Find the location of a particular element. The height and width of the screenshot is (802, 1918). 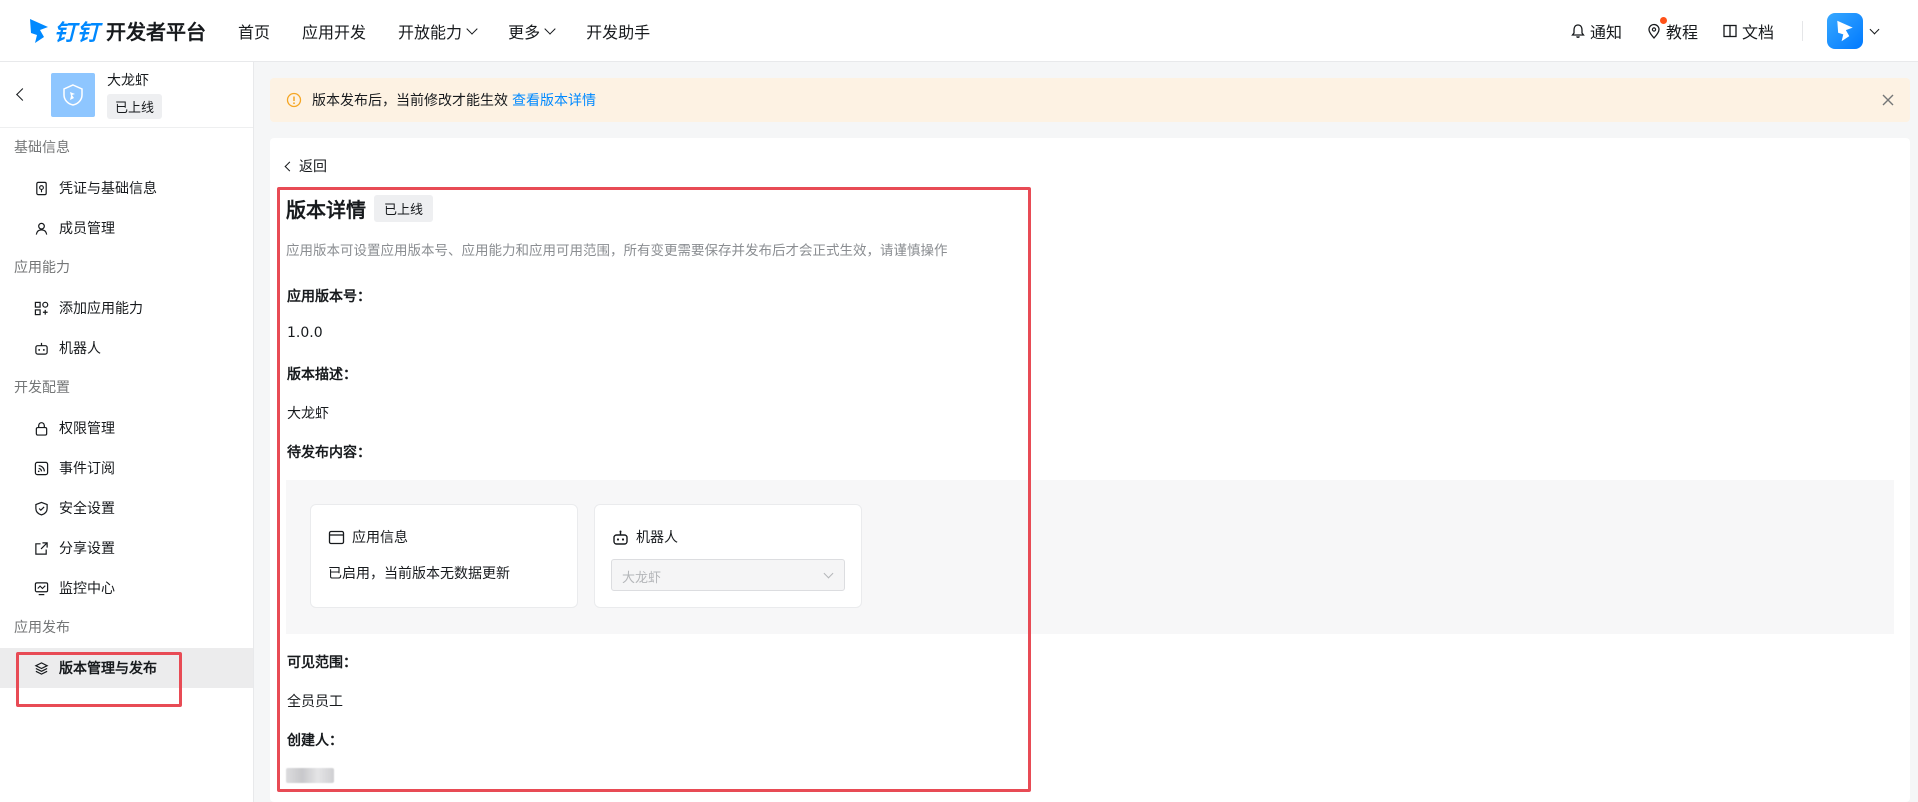

app-icon is located at coordinates (73, 94).